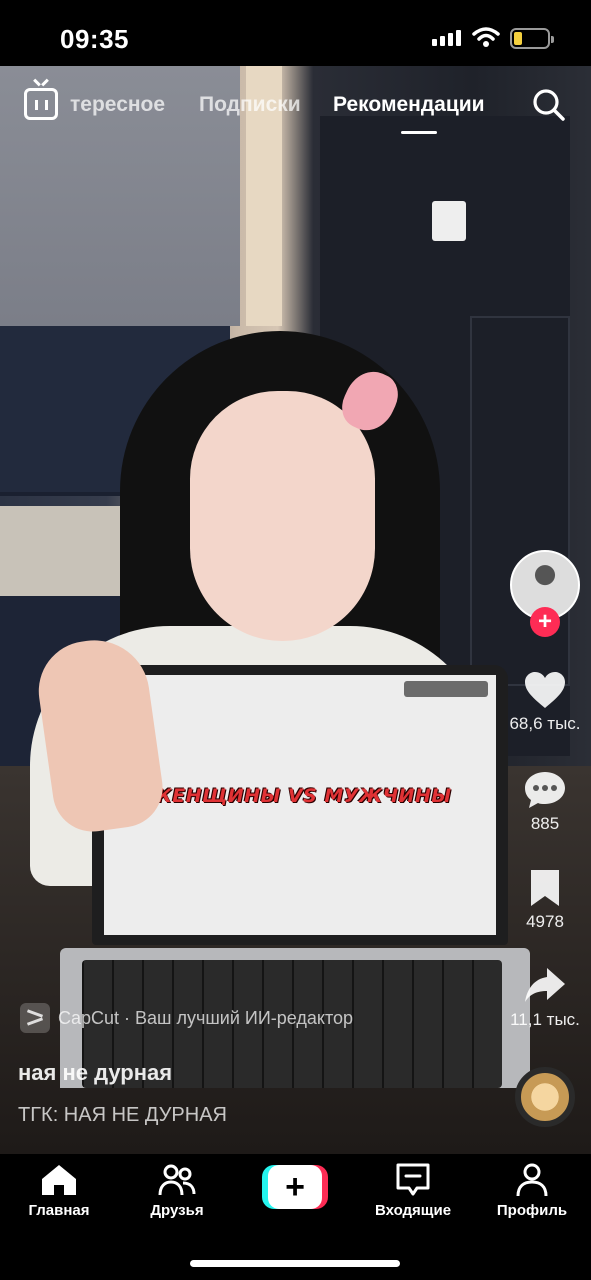 Image resolution: width=591 pixels, height=1280 pixels. I want to click on signal-icon, so click(446, 38).